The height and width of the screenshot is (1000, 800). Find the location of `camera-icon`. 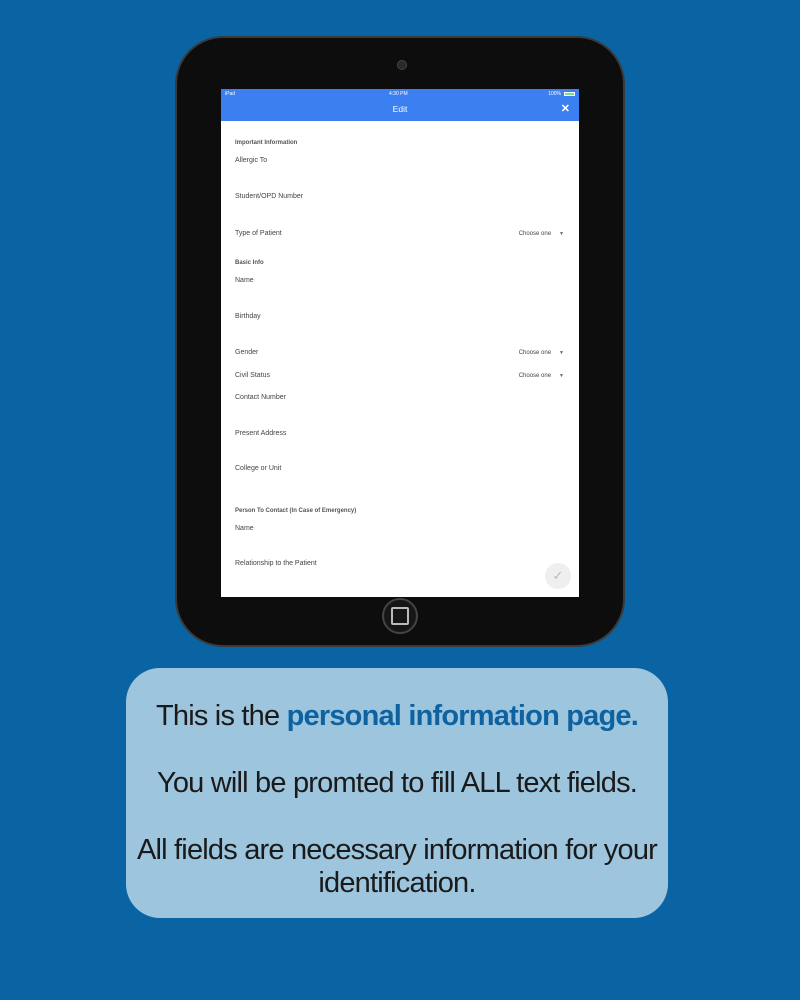

camera-icon is located at coordinates (402, 65).